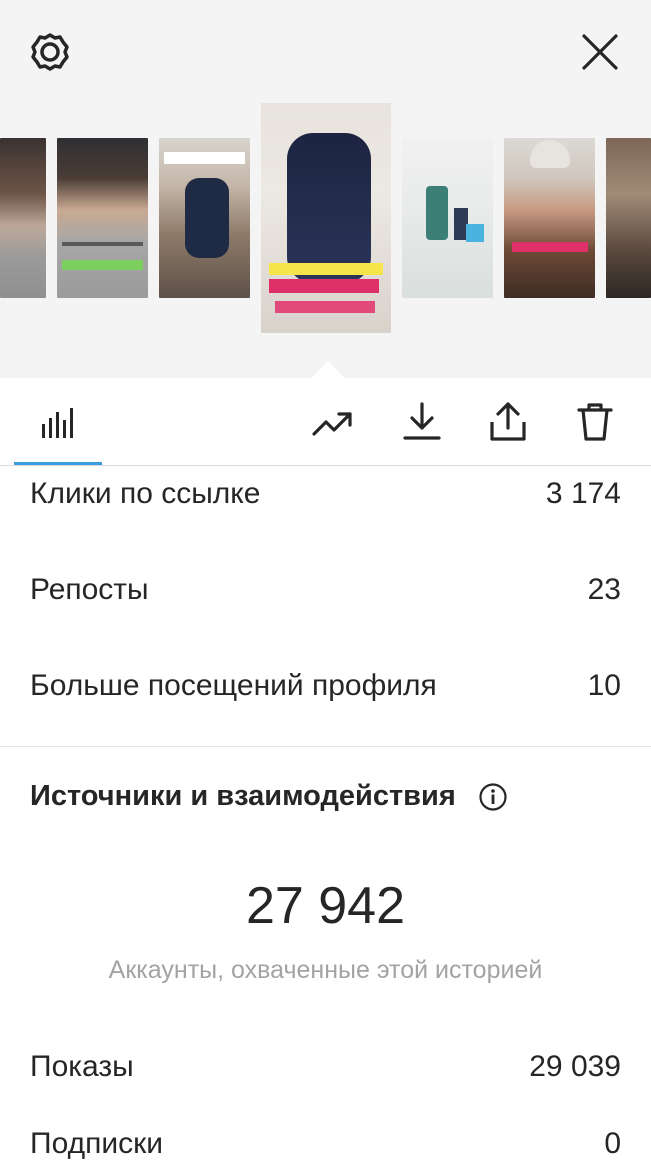 This screenshot has width=651, height=1164. What do you see at coordinates (325, 970) in the screenshot?
I see `reach-caption: Аккаунты, охваченные этой историей` at bounding box center [325, 970].